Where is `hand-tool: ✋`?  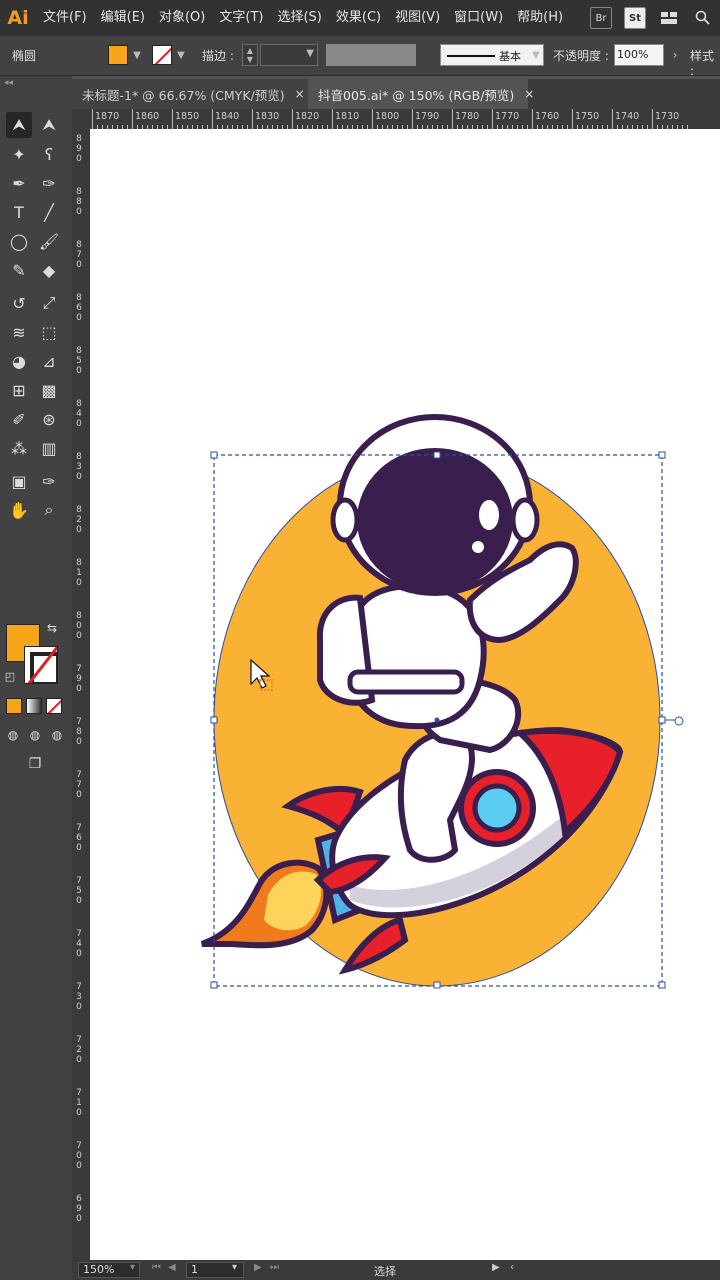 hand-tool: ✋ is located at coordinates (19, 510).